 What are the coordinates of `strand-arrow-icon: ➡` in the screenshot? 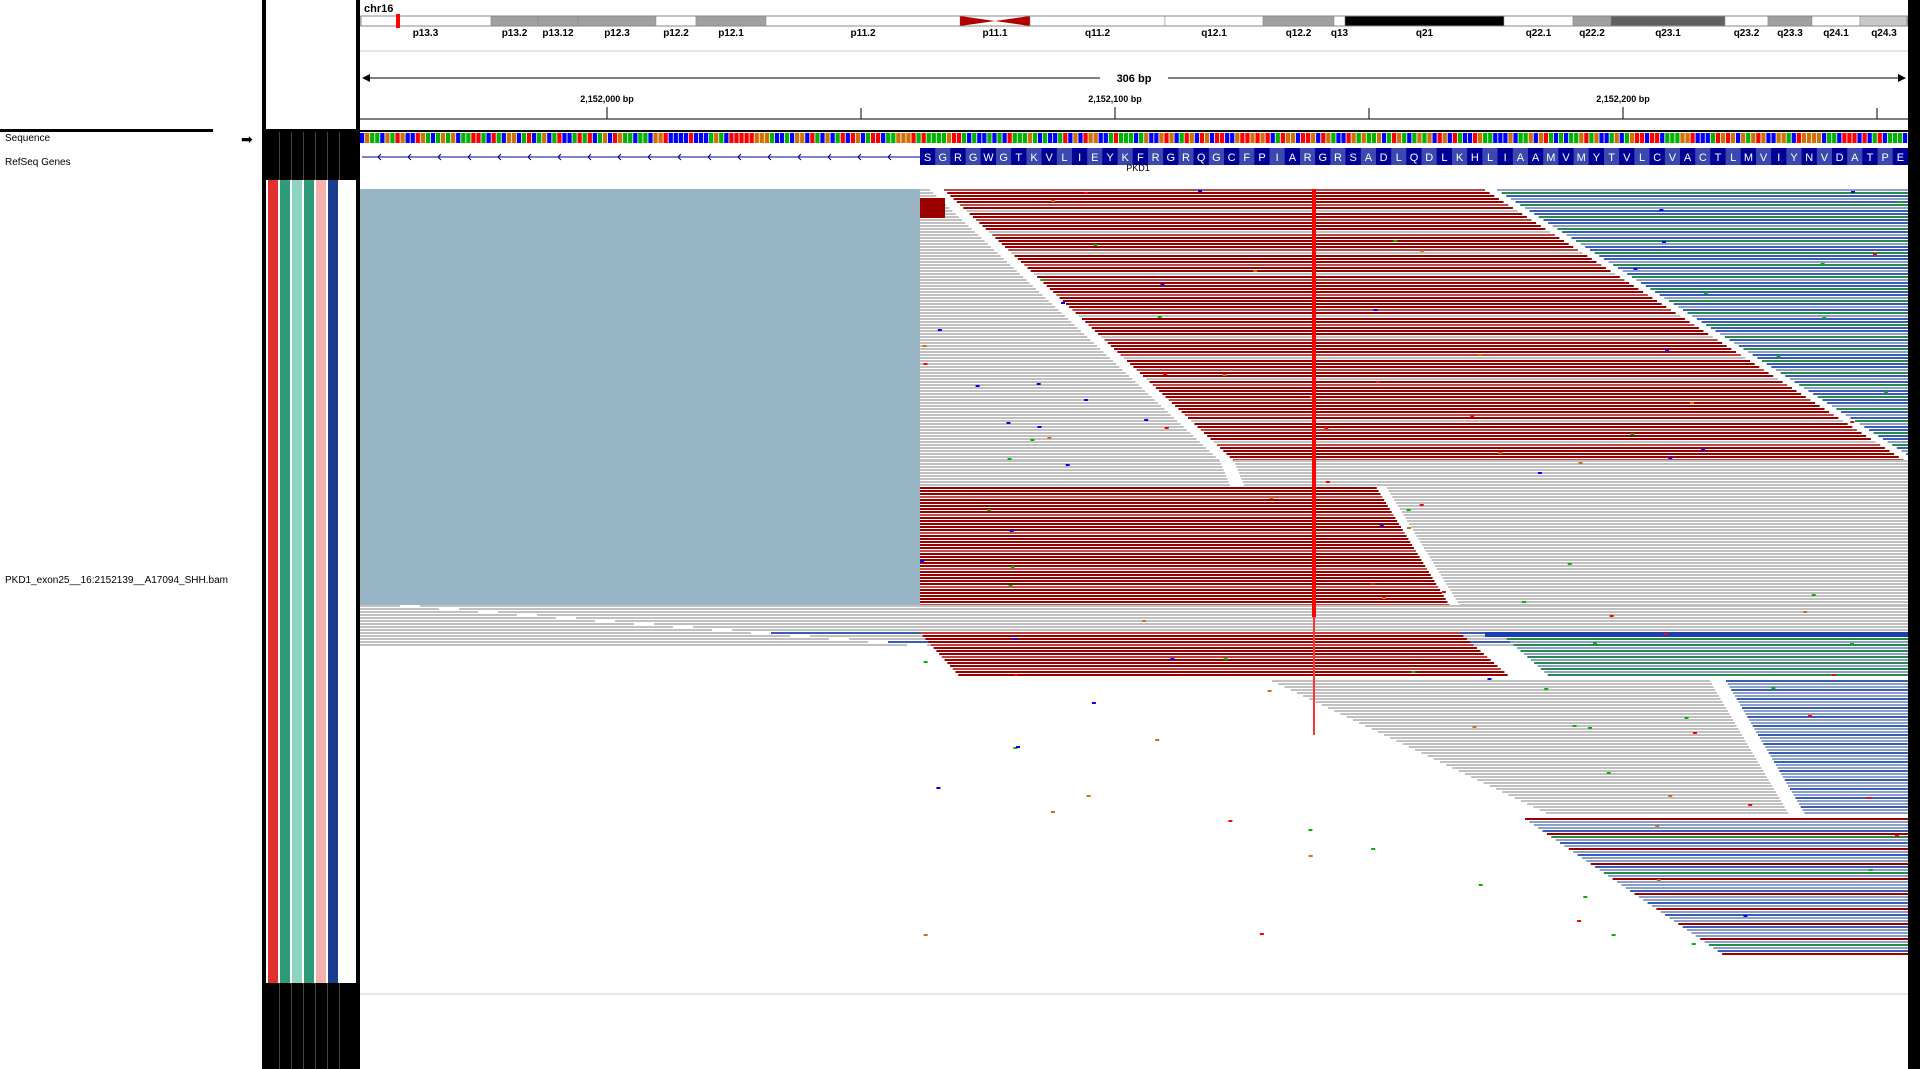 It's located at (247, 139).